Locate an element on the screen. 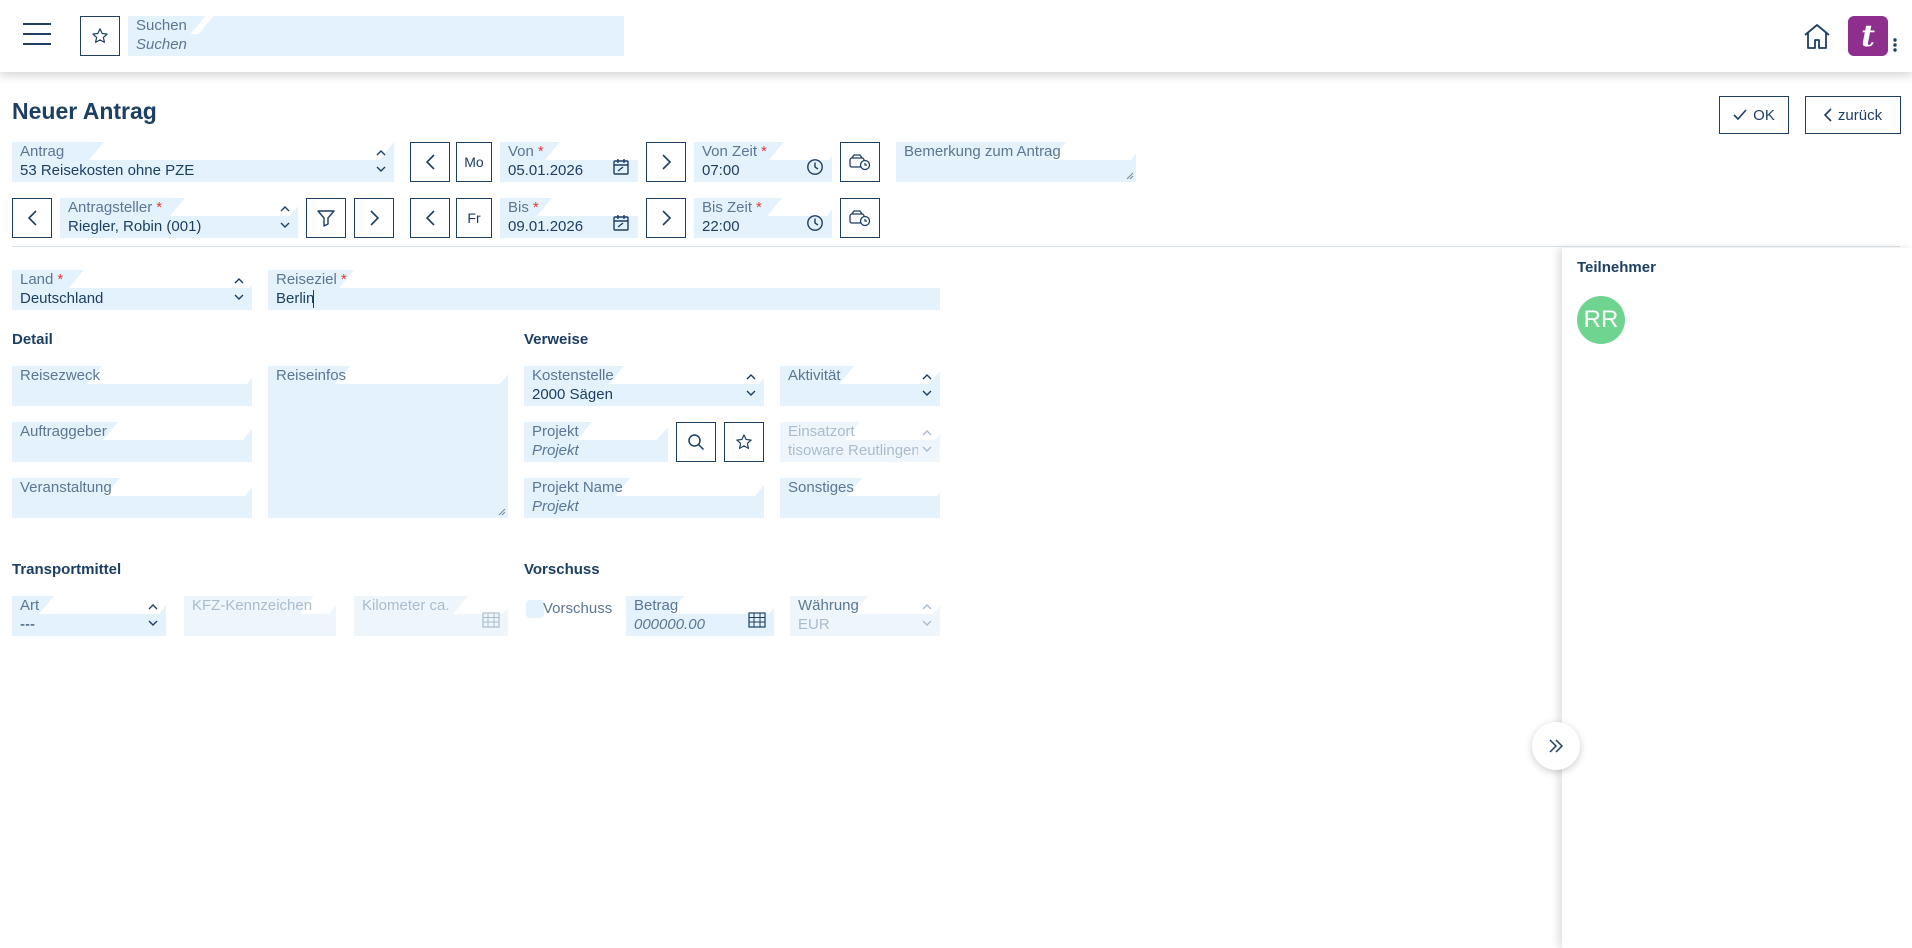 The width and height of the screenshot is (1912, 948). top-bar: Suchen Suchen t is located at coordinates (956, 36).